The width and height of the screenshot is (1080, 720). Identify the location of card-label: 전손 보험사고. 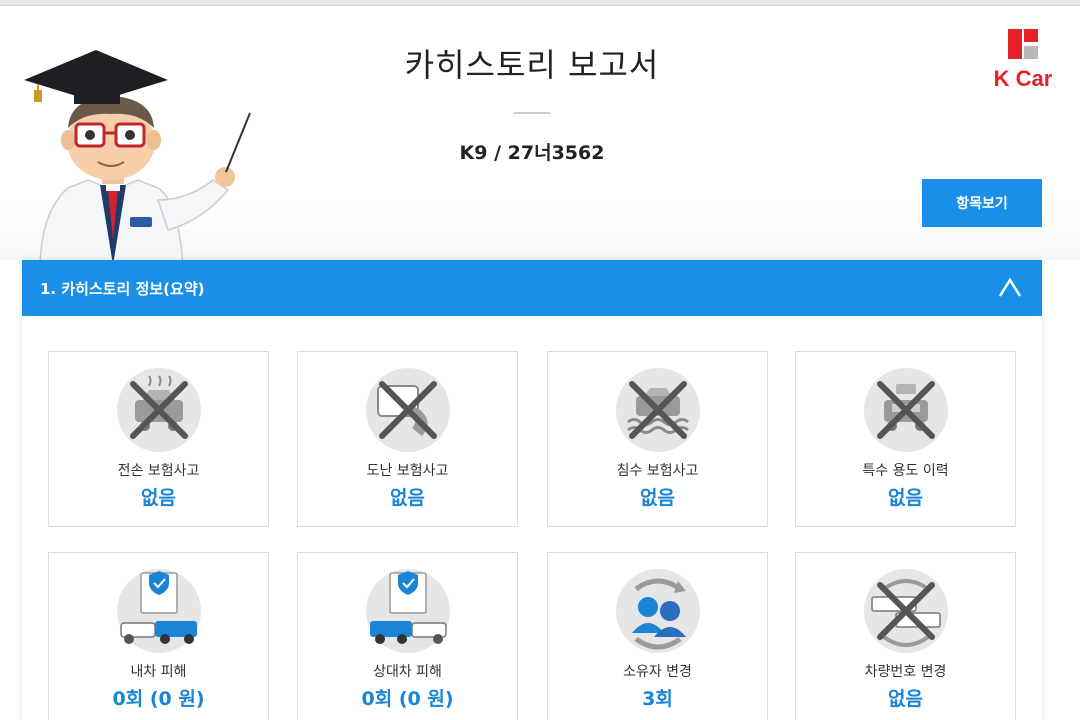
(158, 471).